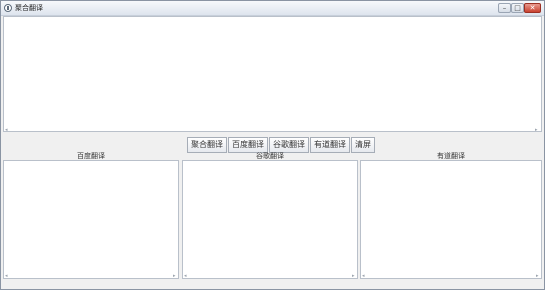 This screenshot has width=545, height=290. What do you see at coordinates (207, 145) in the screenshot?
I see `aggregate-translate-button: 聚合翻译` at bounding box center [207, 145].